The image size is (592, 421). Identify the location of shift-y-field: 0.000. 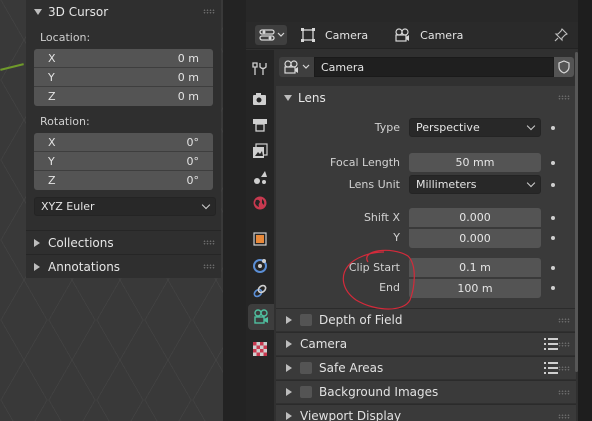
(475, 238).